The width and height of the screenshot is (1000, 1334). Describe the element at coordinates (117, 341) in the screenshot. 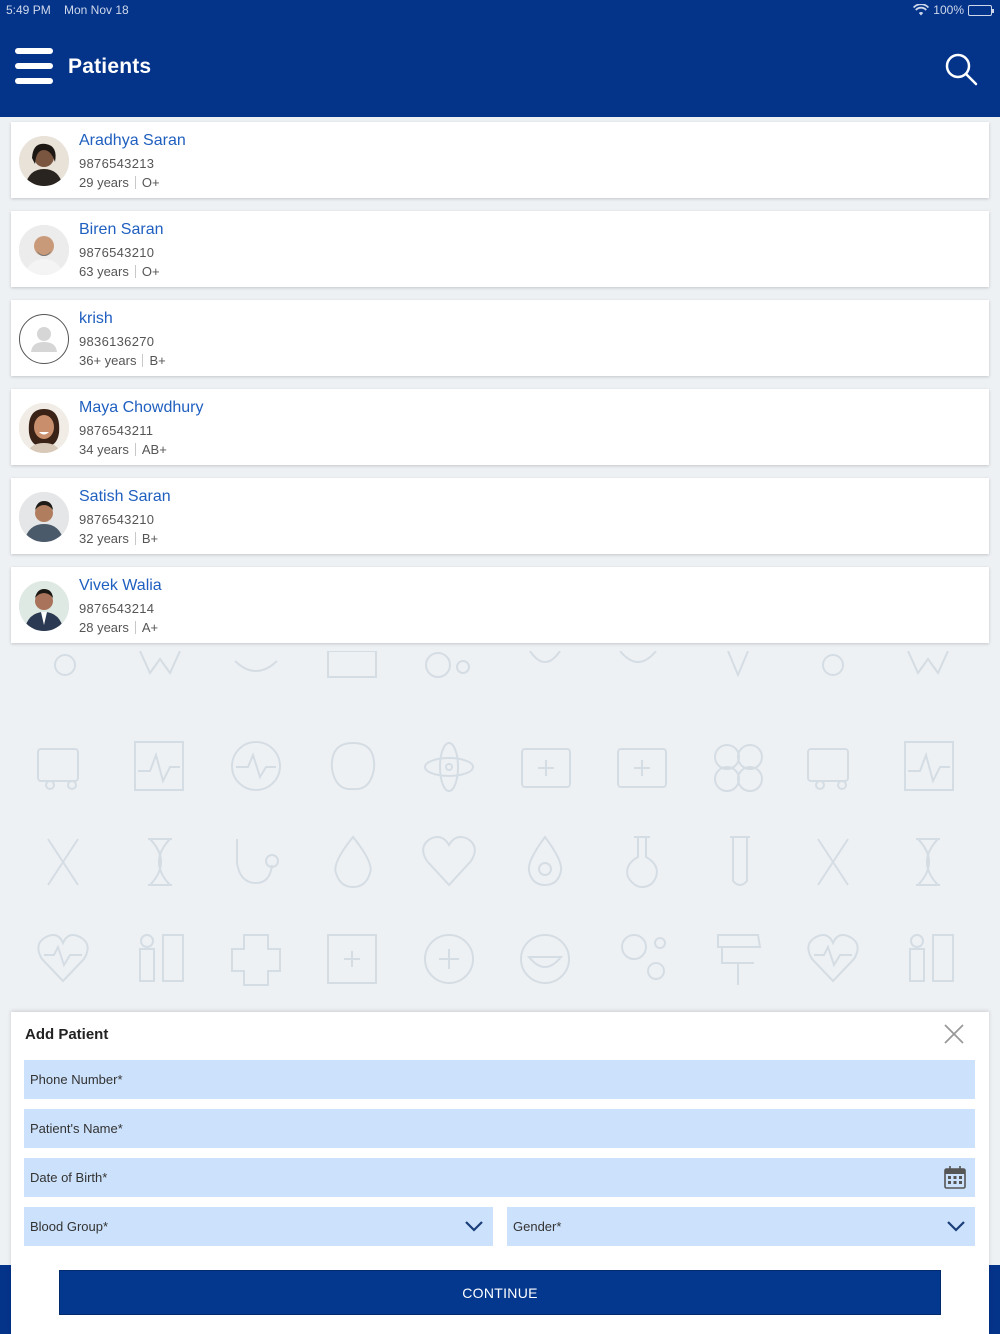

I see `patient-phone: 9836136270` at that location.